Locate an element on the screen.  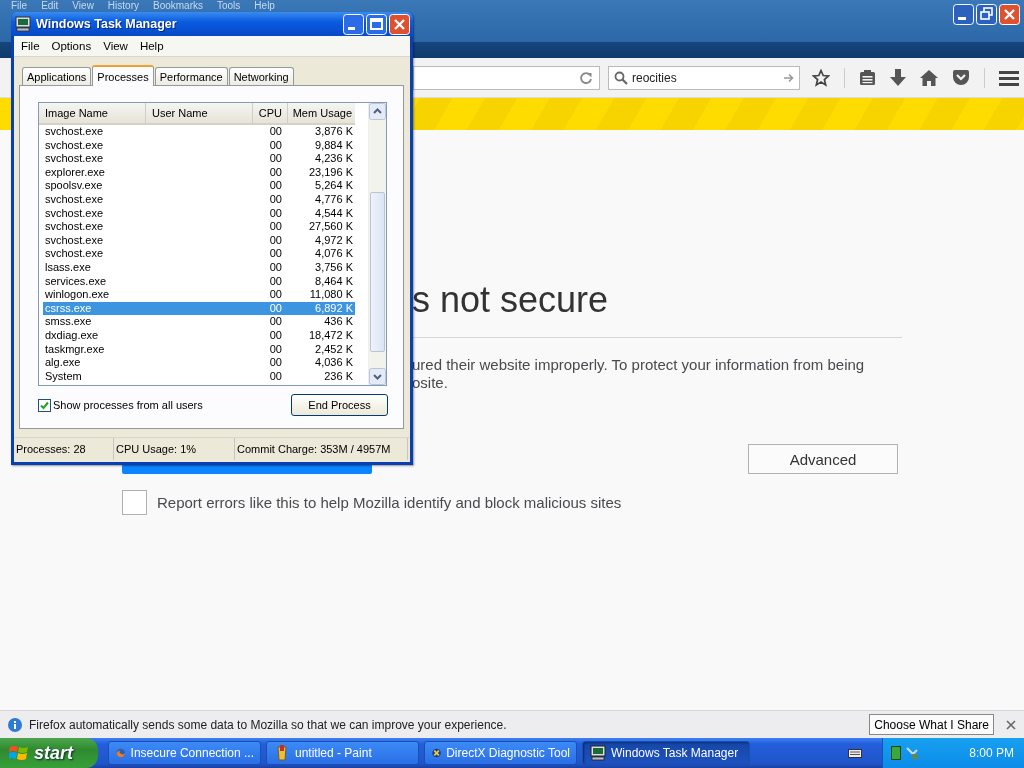
column-header: User Name is located at coordinates (199, 113).